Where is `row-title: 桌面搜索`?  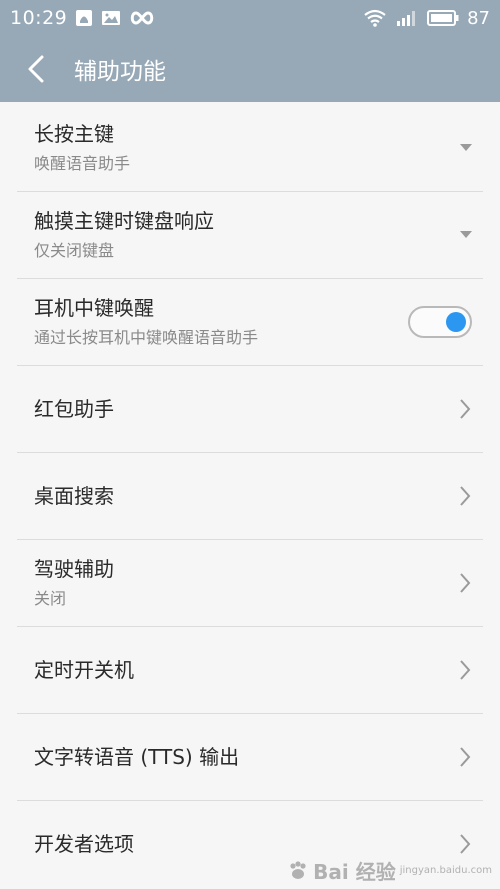
row-title: 桌面搜索 is located at coordinates (74, 495).